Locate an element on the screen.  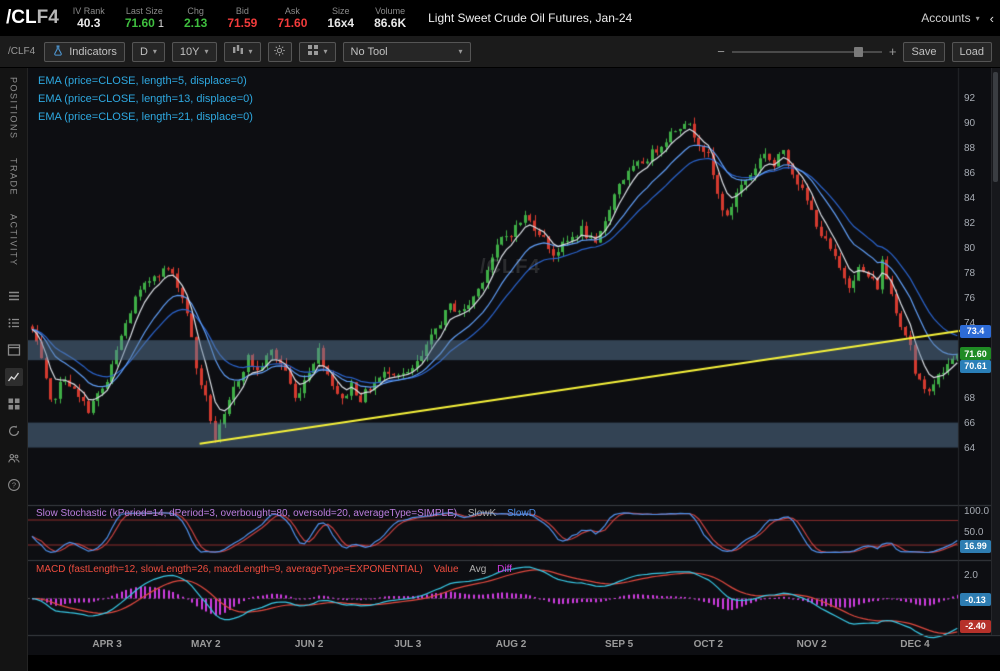
symbol-suffix: F4 is located at coordinates (47, 17).